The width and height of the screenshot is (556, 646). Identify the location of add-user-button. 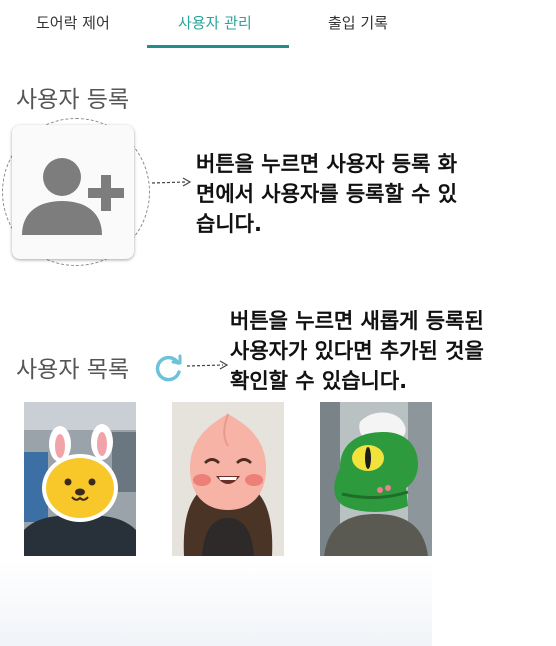
(73, 192).